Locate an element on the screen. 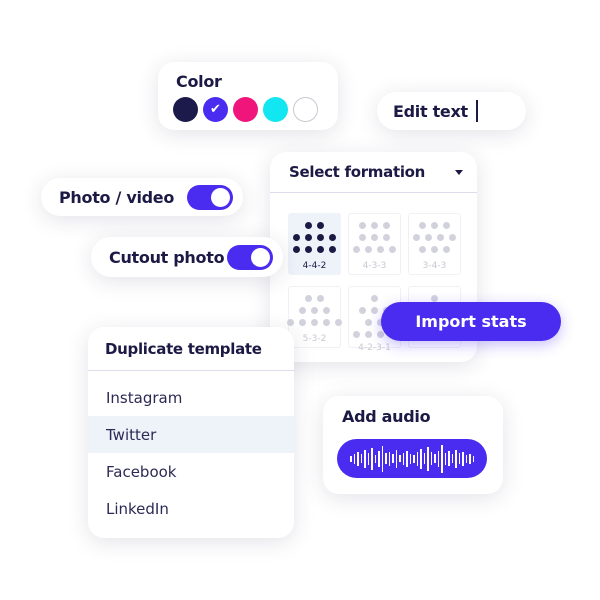  caret-down-icon is located at coordinates (459, 172).